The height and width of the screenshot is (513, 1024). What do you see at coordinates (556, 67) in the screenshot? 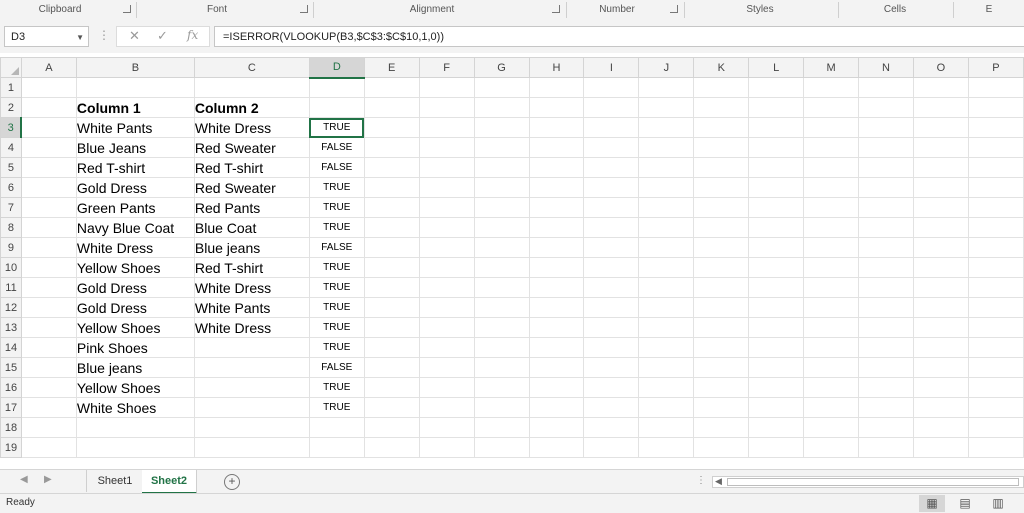
I see `column-header-h: H` at bounding box center [556, 67].